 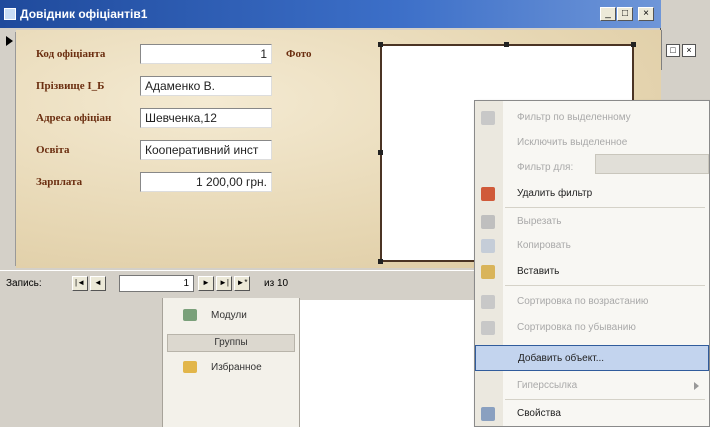 What do you see at coordinates (206, 182) in the screenshot?
I see `salary-field: 1 200,00 грн.` at bounding box center [206, 182].